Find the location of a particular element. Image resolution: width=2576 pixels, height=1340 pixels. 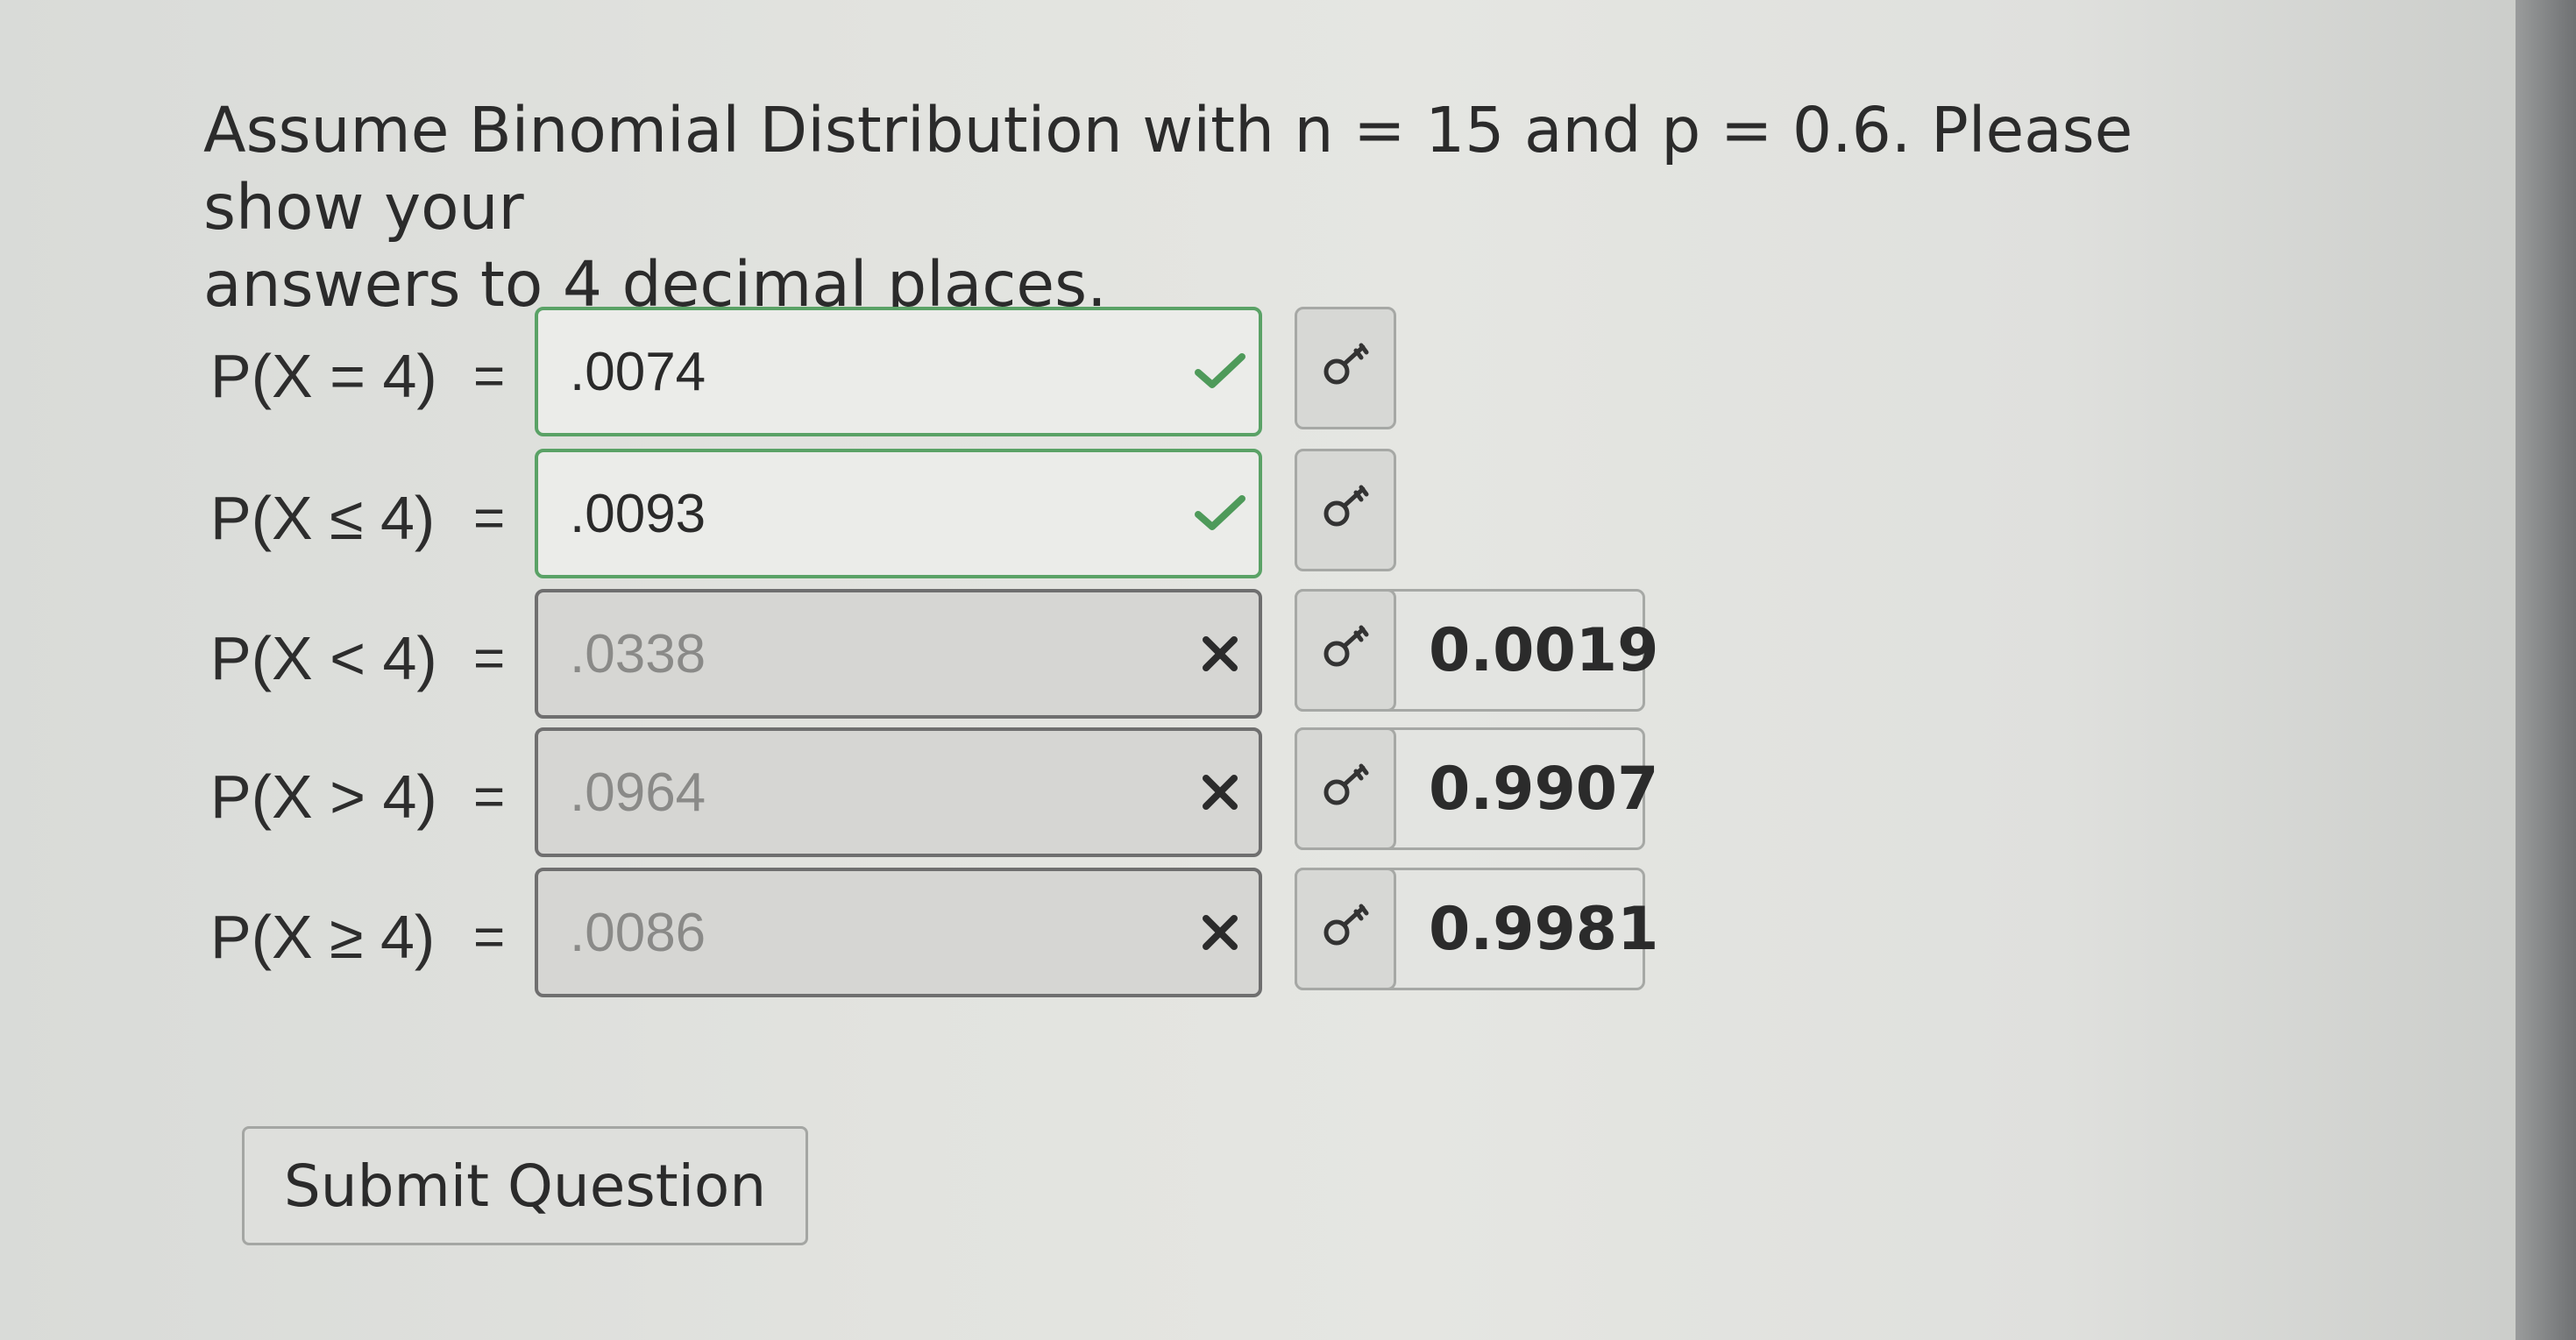

answer-row-p-x-gt-4: P(X > 4) = .0964 0.9907 is located at coordinates (934, 796).